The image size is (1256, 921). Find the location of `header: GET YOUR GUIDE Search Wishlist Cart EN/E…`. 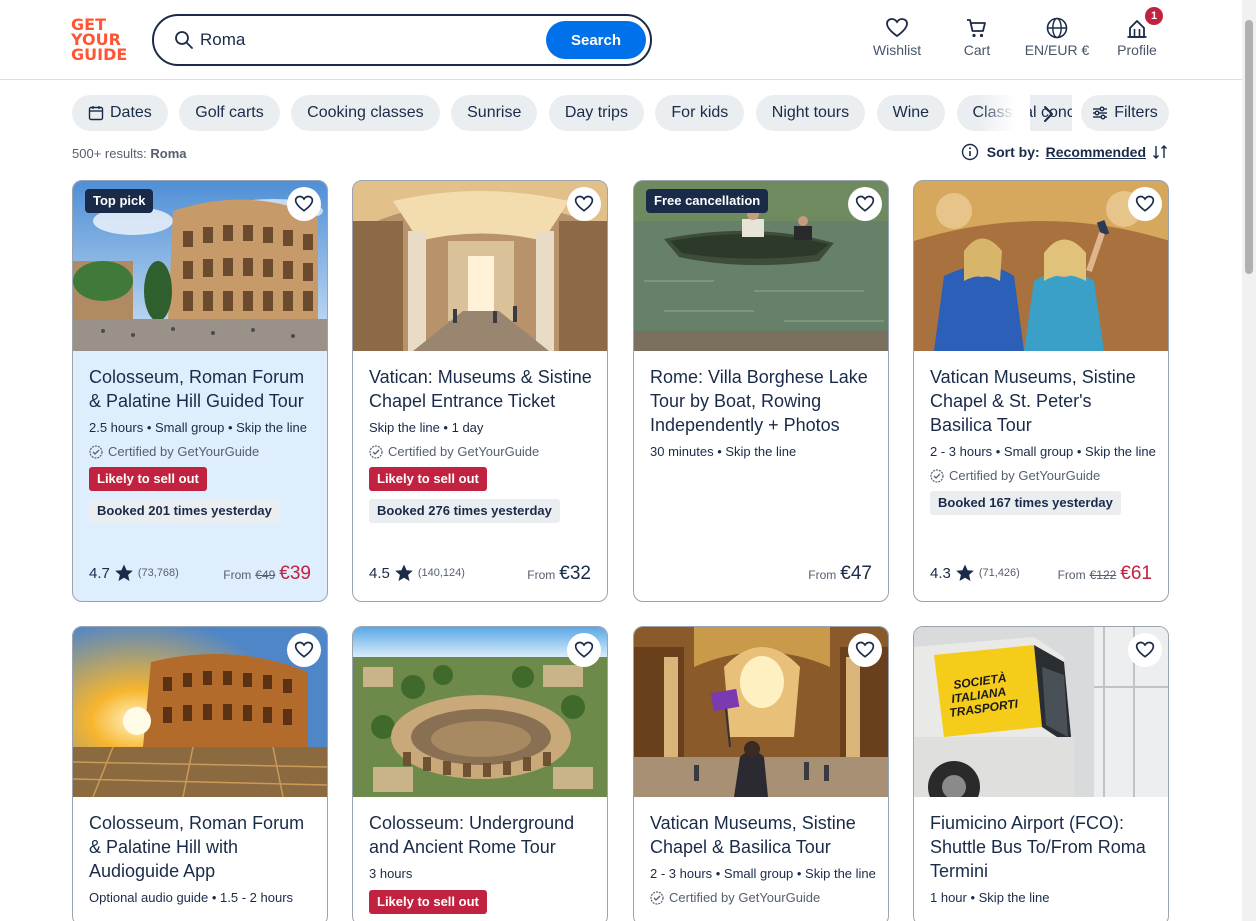

header: GET YOUR GUIDE Search Wishlist Cart EN/E… is located at coordinates (621, 40).